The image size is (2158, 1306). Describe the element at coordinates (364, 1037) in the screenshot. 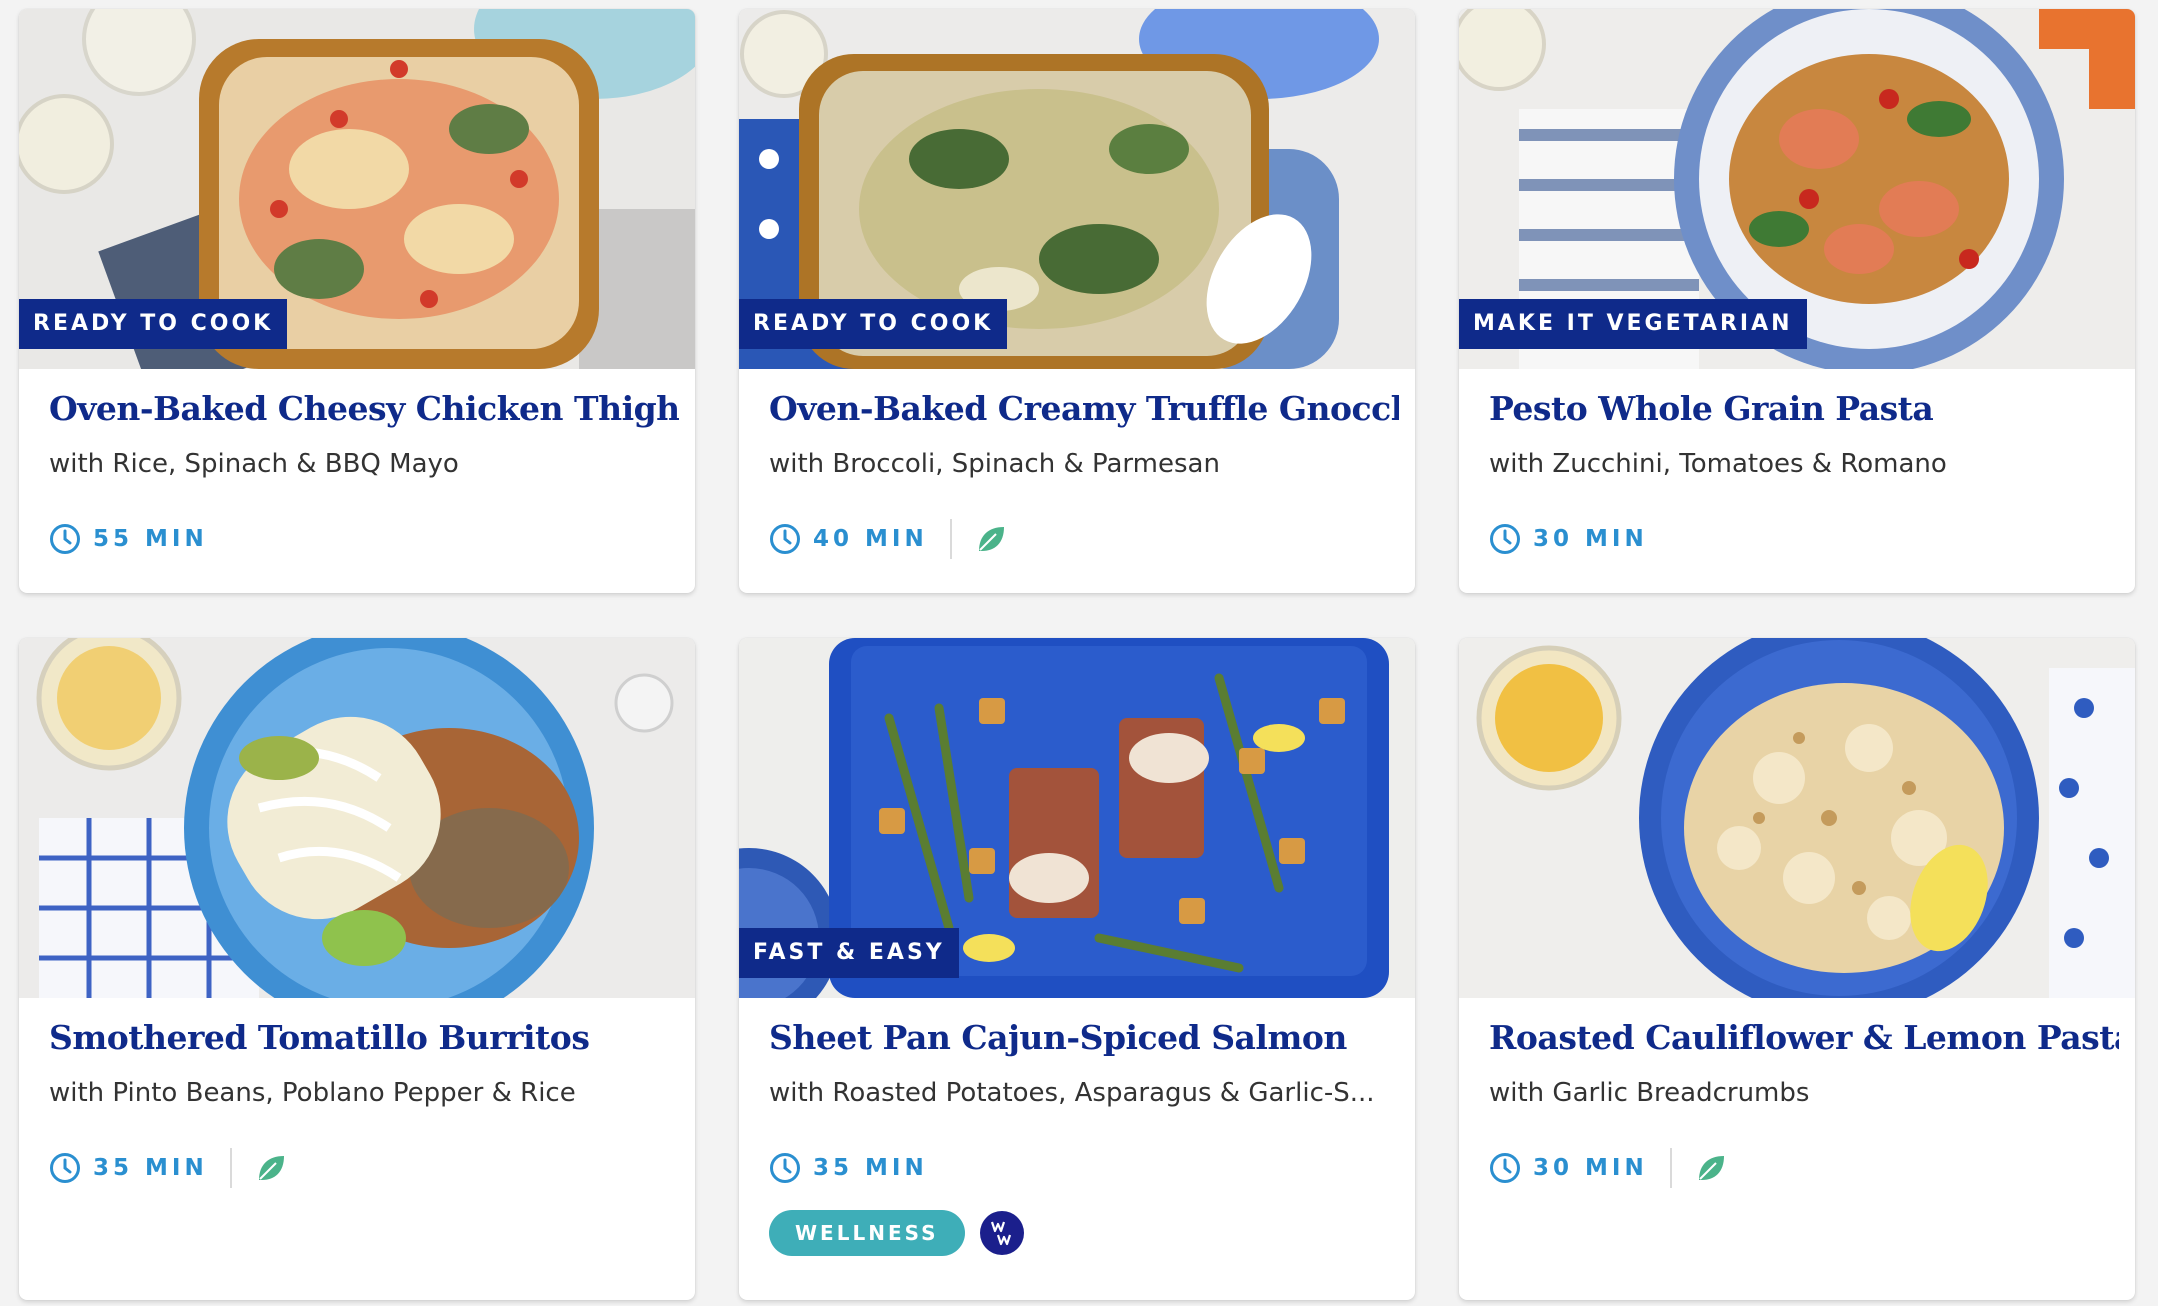

I see `recipe-title: Smothered Tomatillo Burritos` at that location.